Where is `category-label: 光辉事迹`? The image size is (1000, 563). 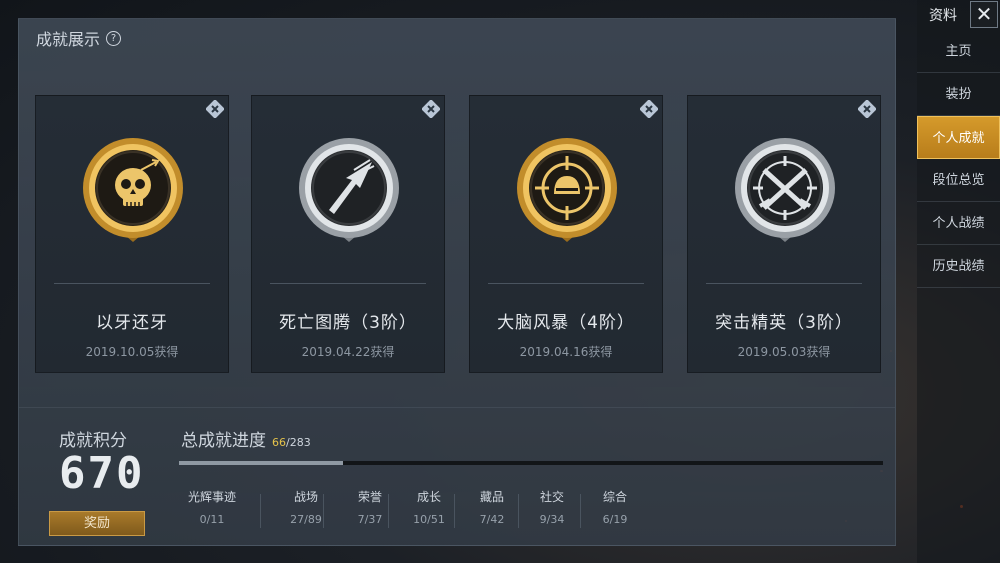
category-label: 光辉事迹 is located at coordinates (211, 497).